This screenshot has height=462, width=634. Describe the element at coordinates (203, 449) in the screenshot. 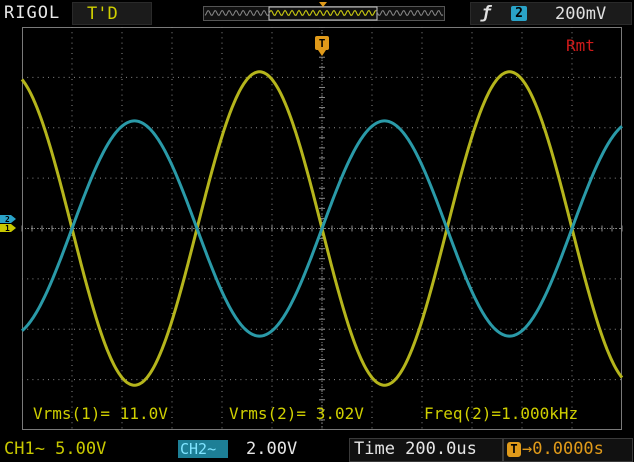

I see `ch2-label-badge: CH2~` at that location.